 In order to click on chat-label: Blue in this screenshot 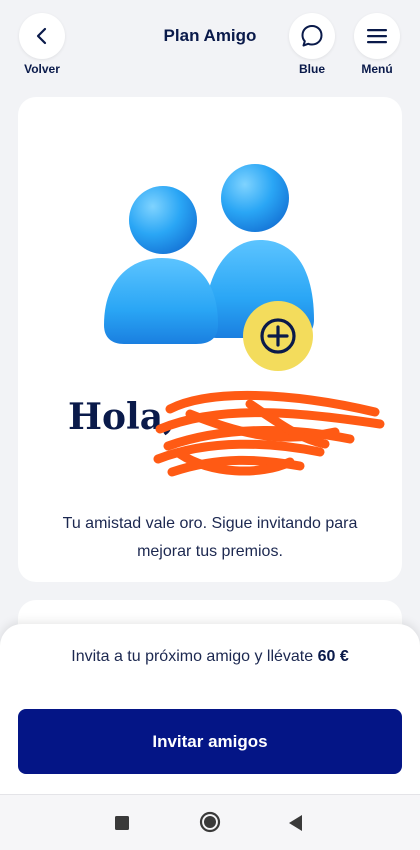, I will do `click(311, 69)`.